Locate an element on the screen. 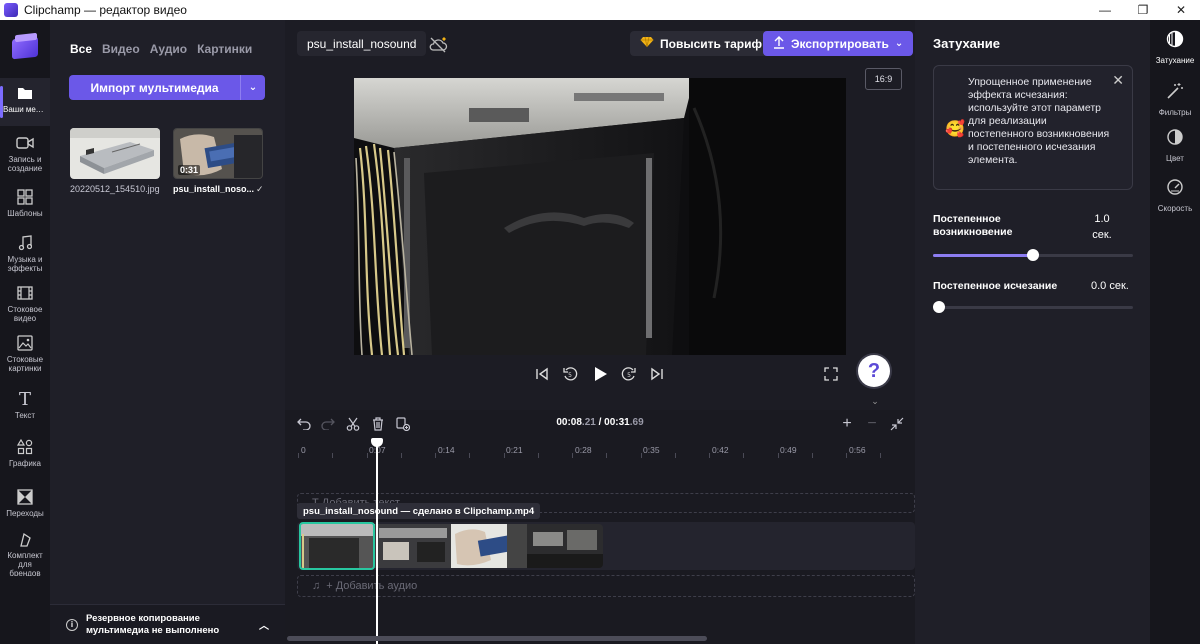  diamond-icon is located at coordinates (647, 43).